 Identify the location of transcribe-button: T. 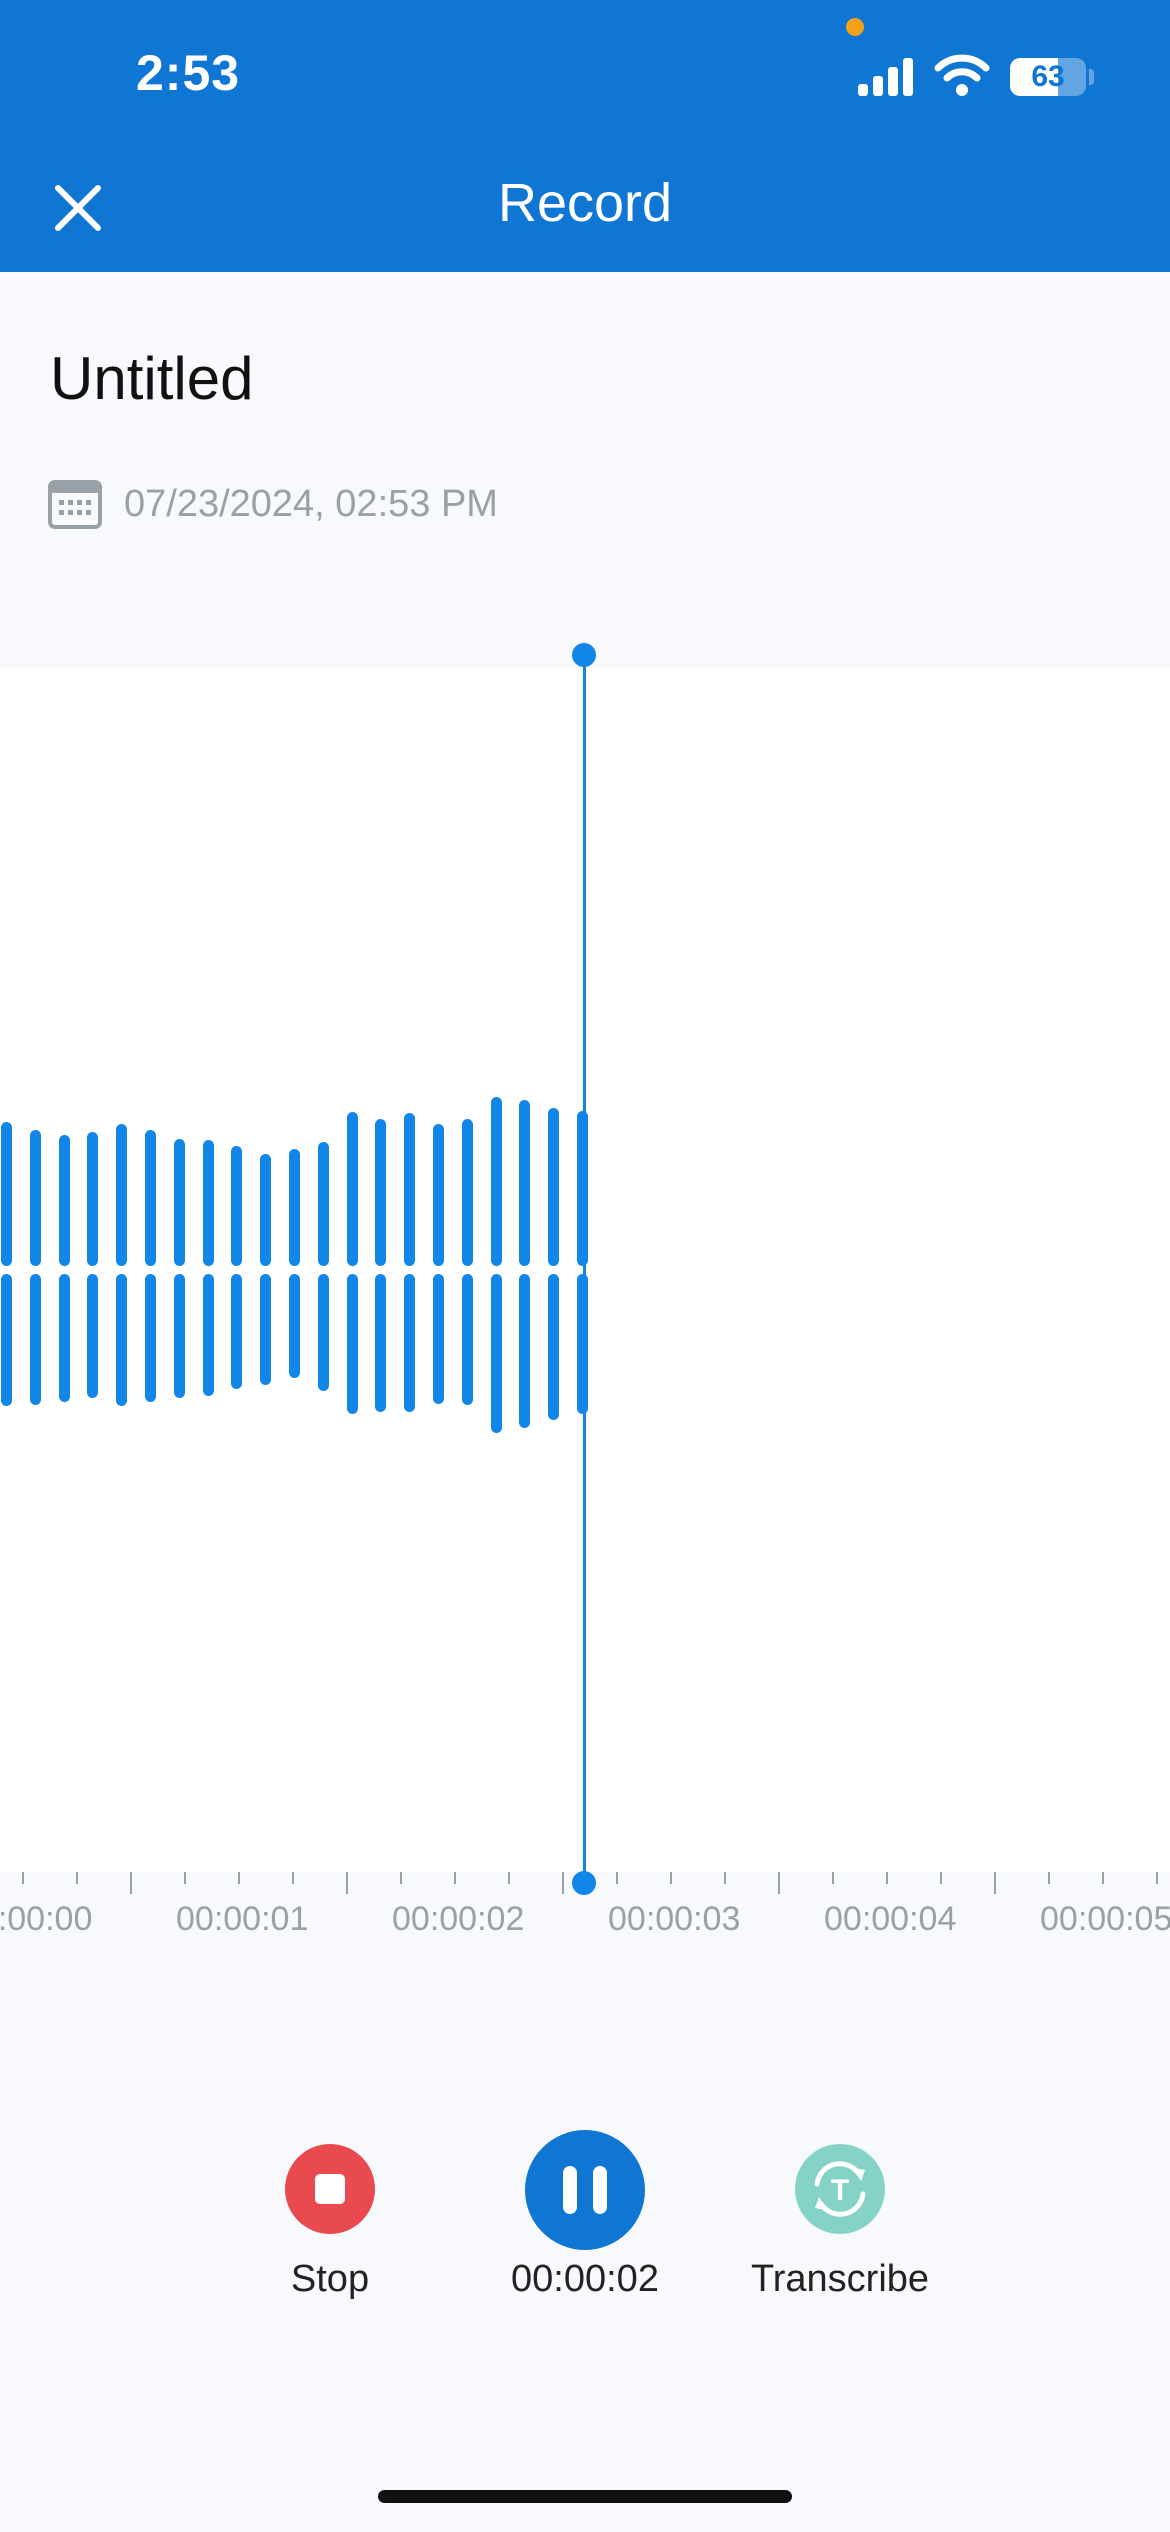
(840, 2189).